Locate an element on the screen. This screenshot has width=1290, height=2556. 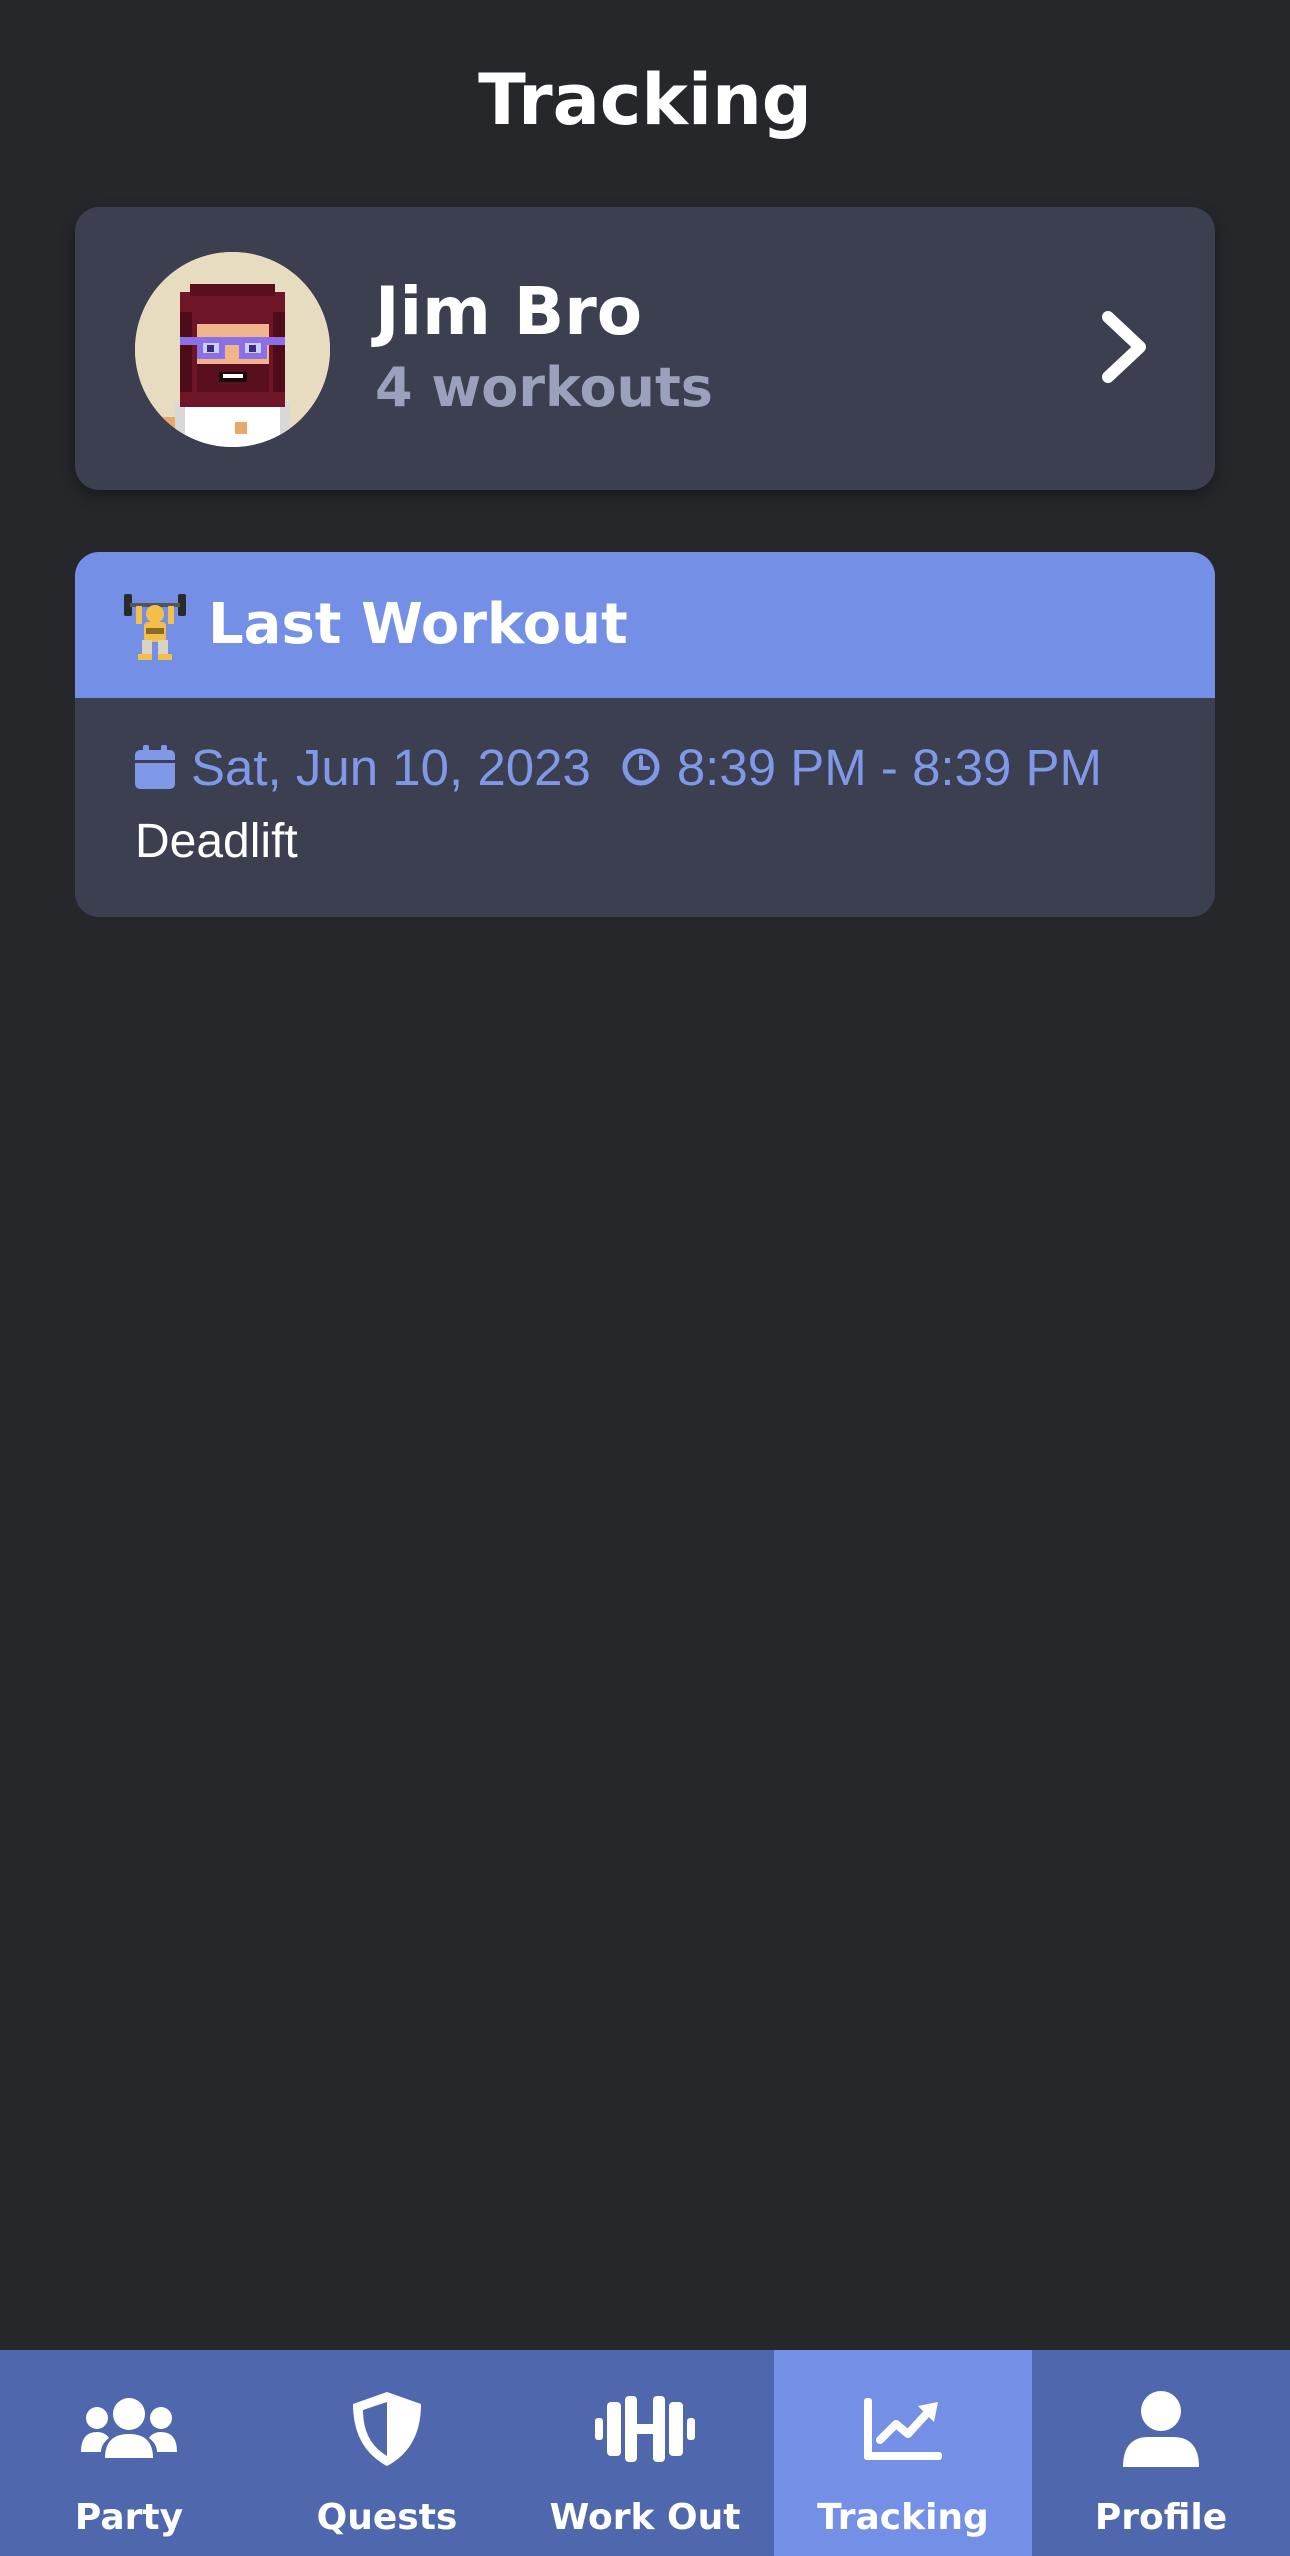
nav-label-profile: Profile is located at coordinates (1161, 2517).